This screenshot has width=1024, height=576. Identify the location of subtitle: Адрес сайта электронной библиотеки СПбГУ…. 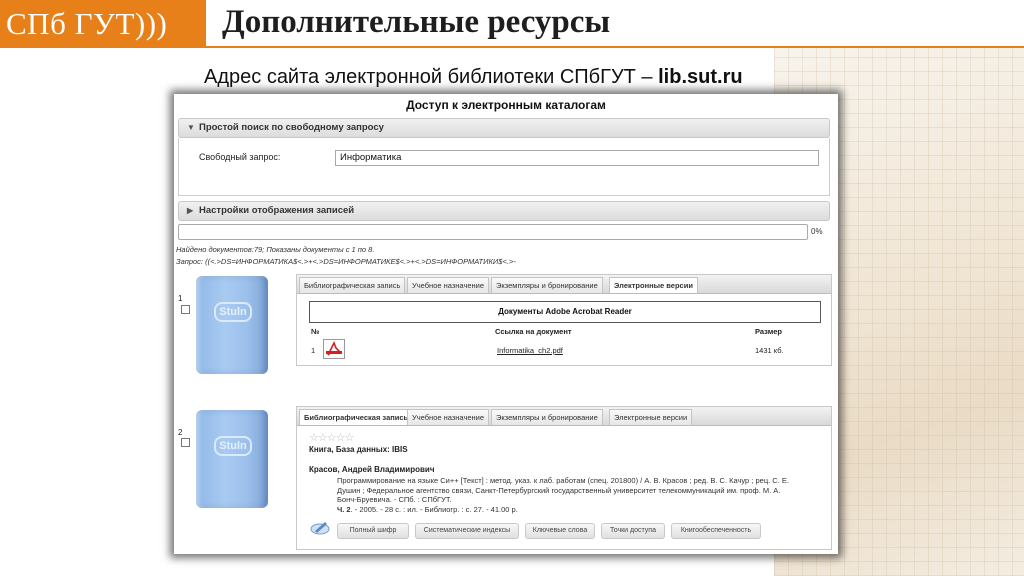
(473, 77).